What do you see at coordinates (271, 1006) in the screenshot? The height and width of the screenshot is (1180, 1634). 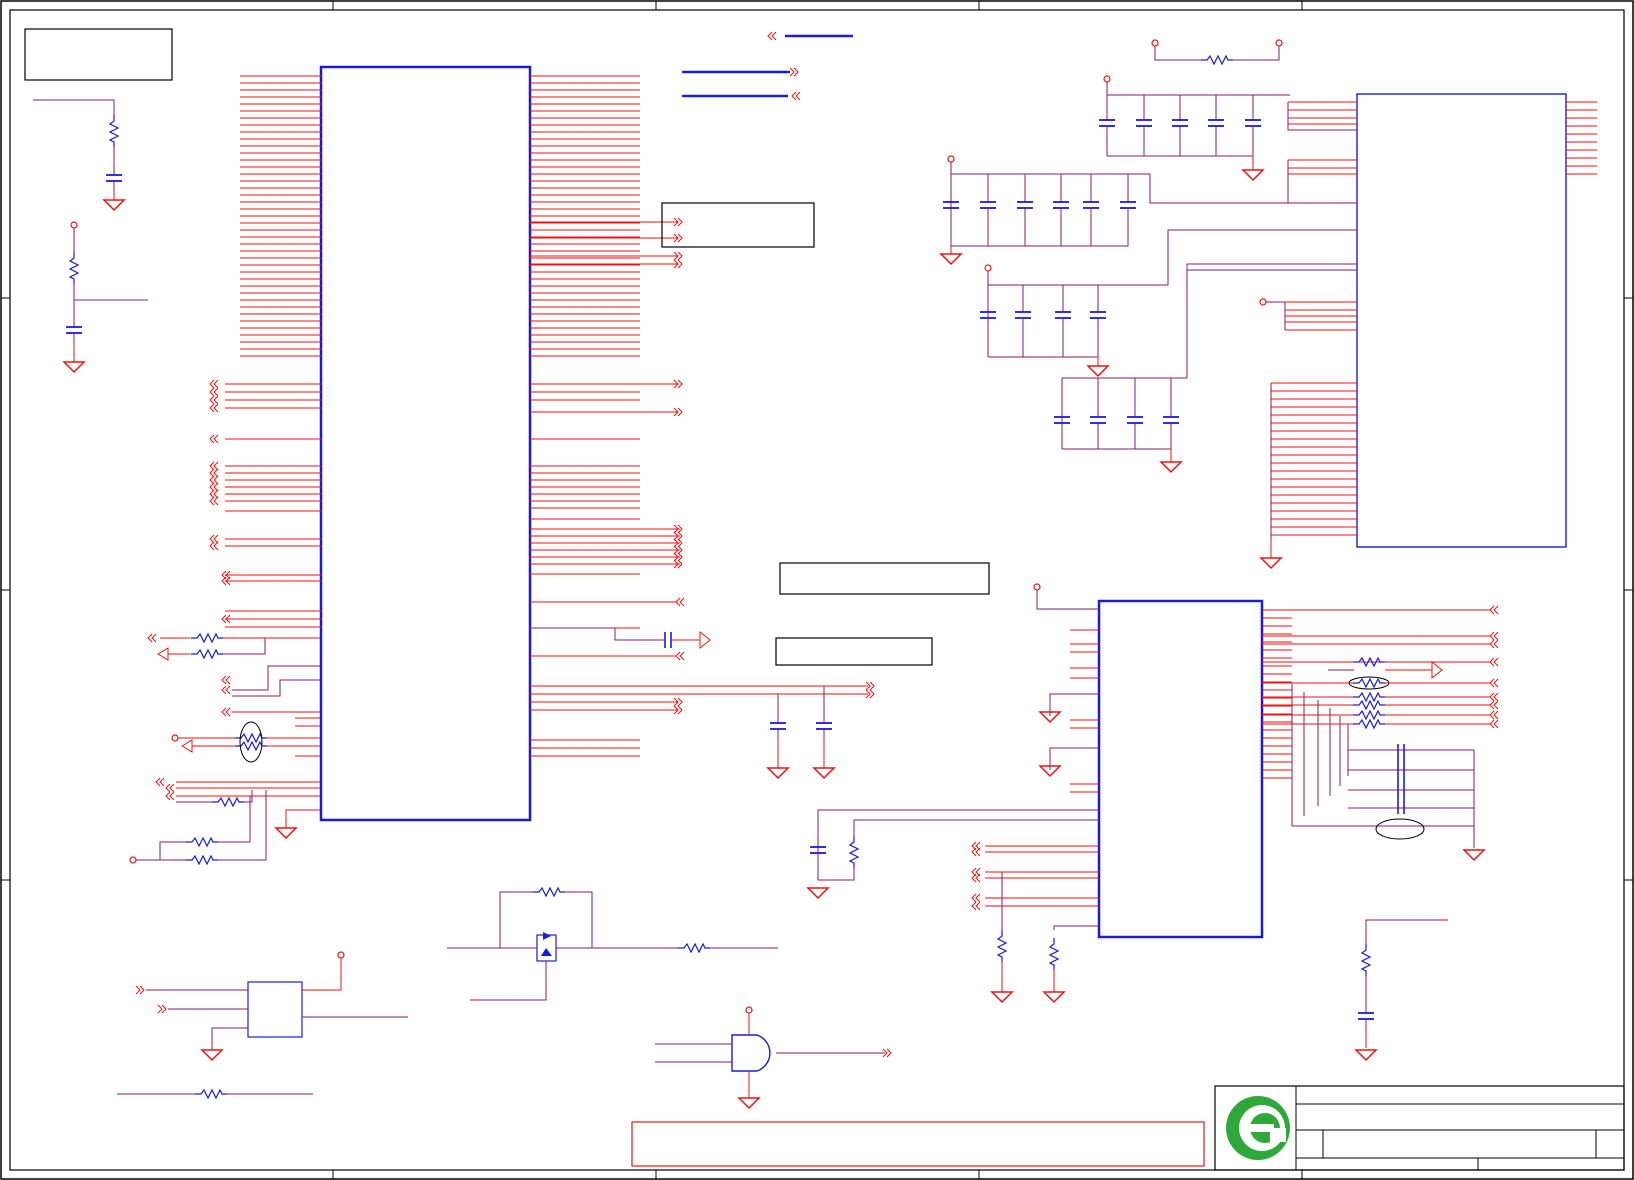 I see `bottom-left-buffer-ic` at bounding box center [271, 1006].